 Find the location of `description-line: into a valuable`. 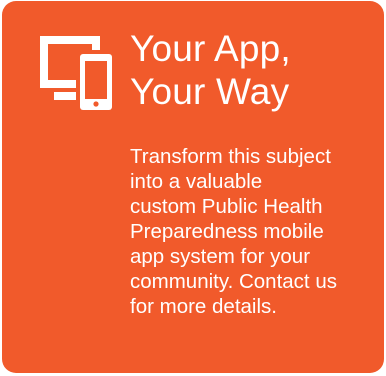

description-line: into a valuable is located at coordinates (196, 181).